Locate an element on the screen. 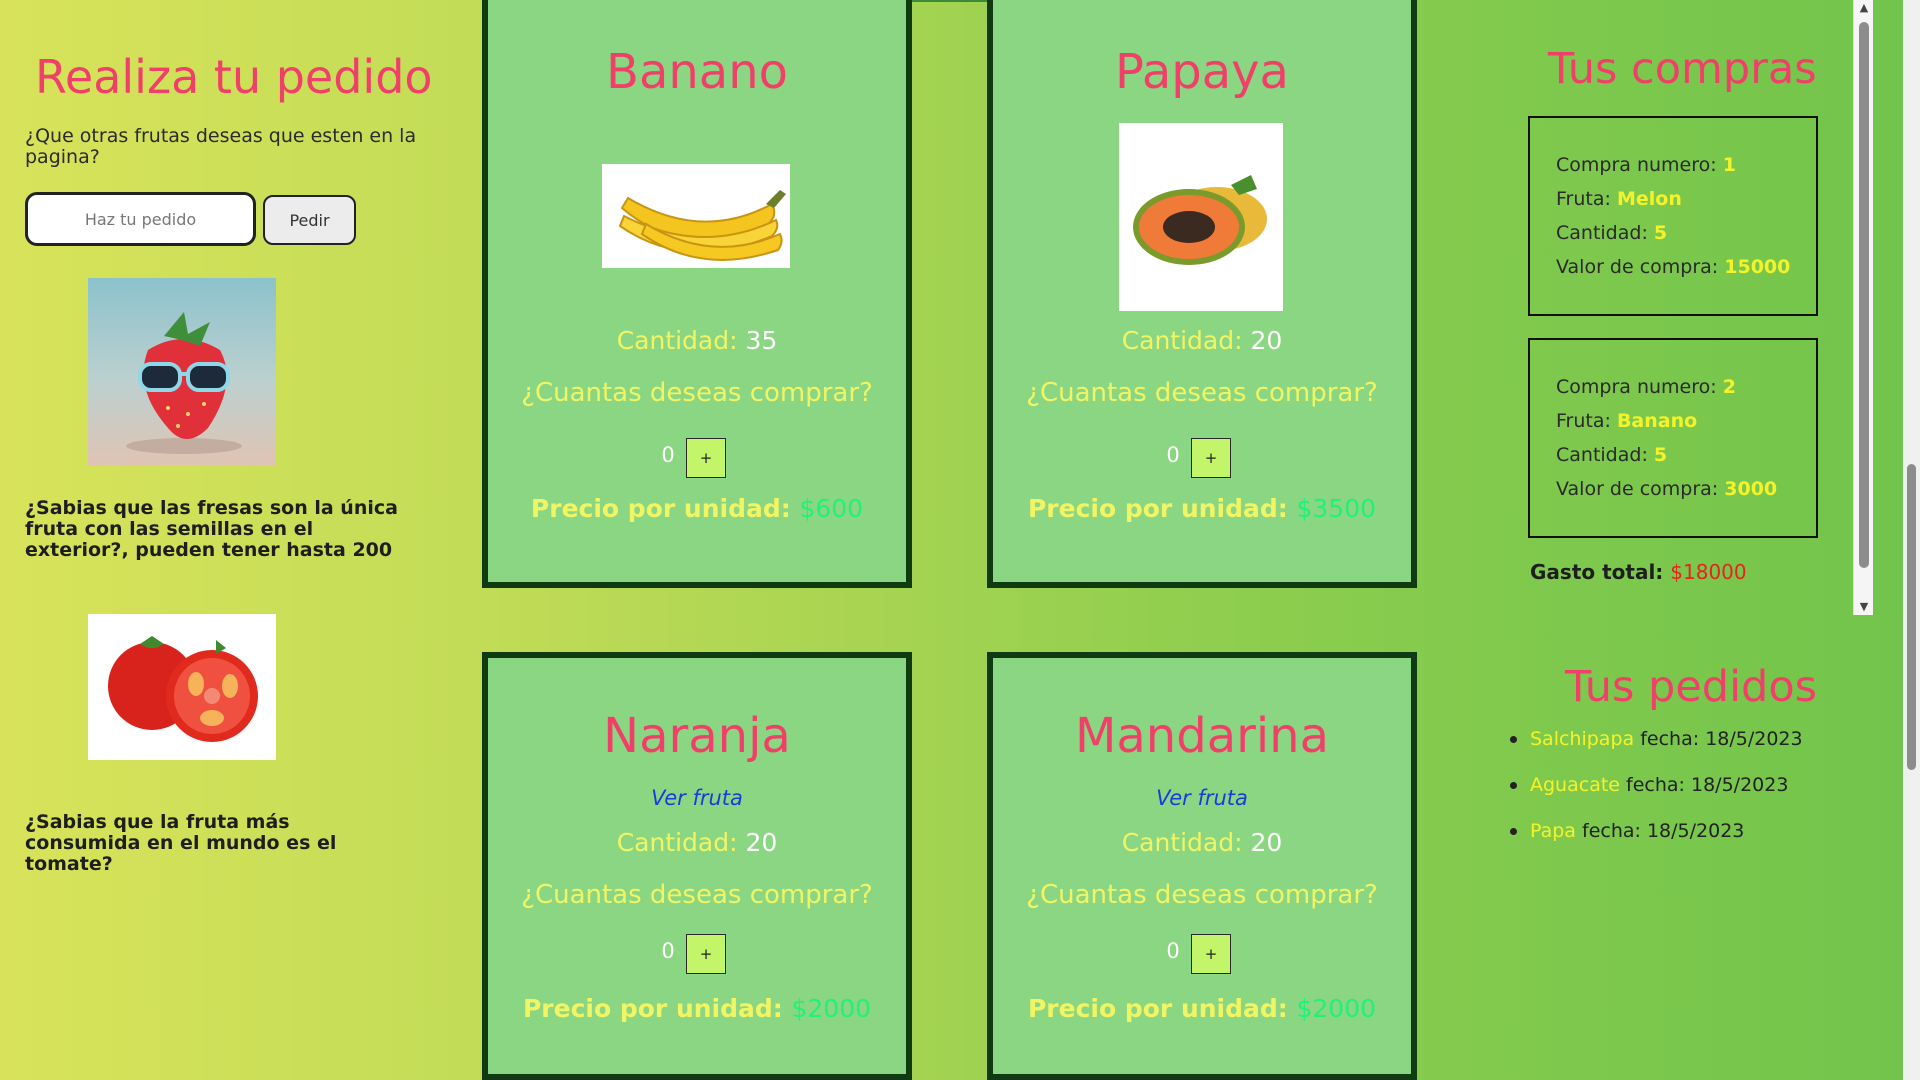 The image size is (1920, 1080). page-scrollbar is located at coordinates (1911, 540).